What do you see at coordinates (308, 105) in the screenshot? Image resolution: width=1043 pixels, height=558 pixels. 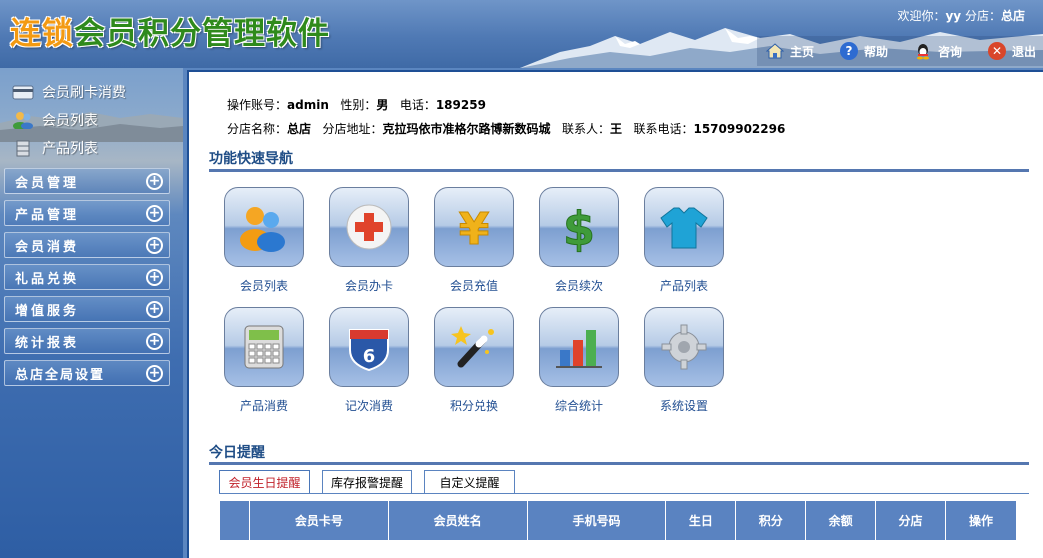 I see `account-value: admin` at bounding box center [308, 105].